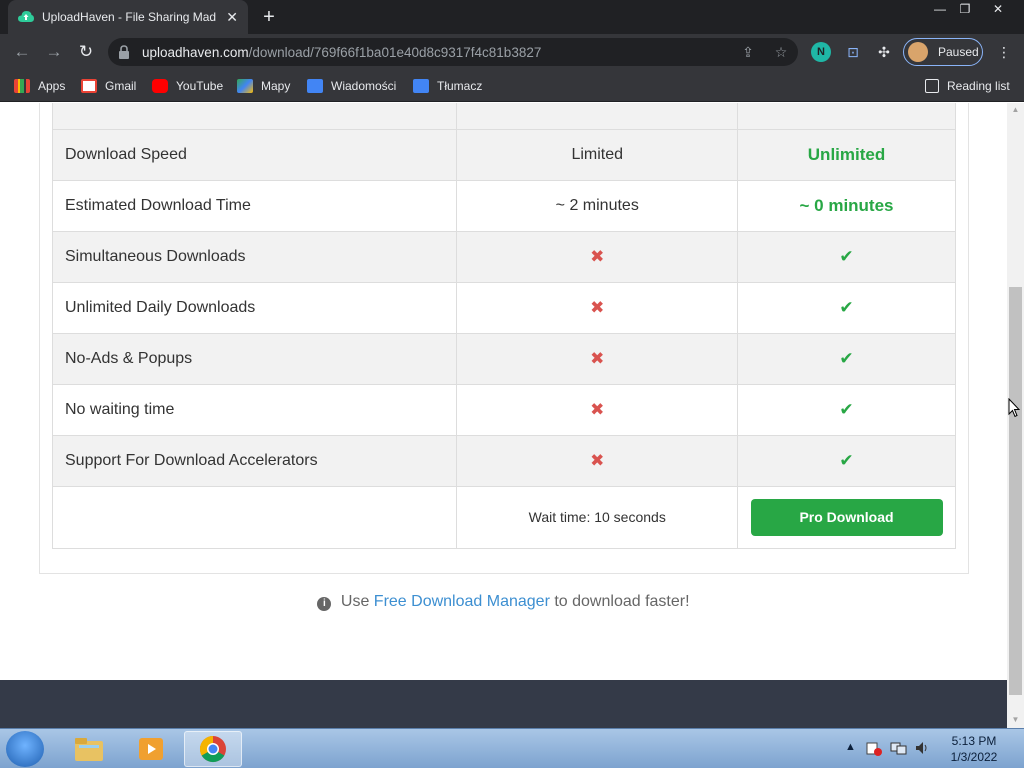  Describe the element at coordinates (462, 601) in the screenshot. I see `free-download-manager-link: Free Download Manager` at that location.